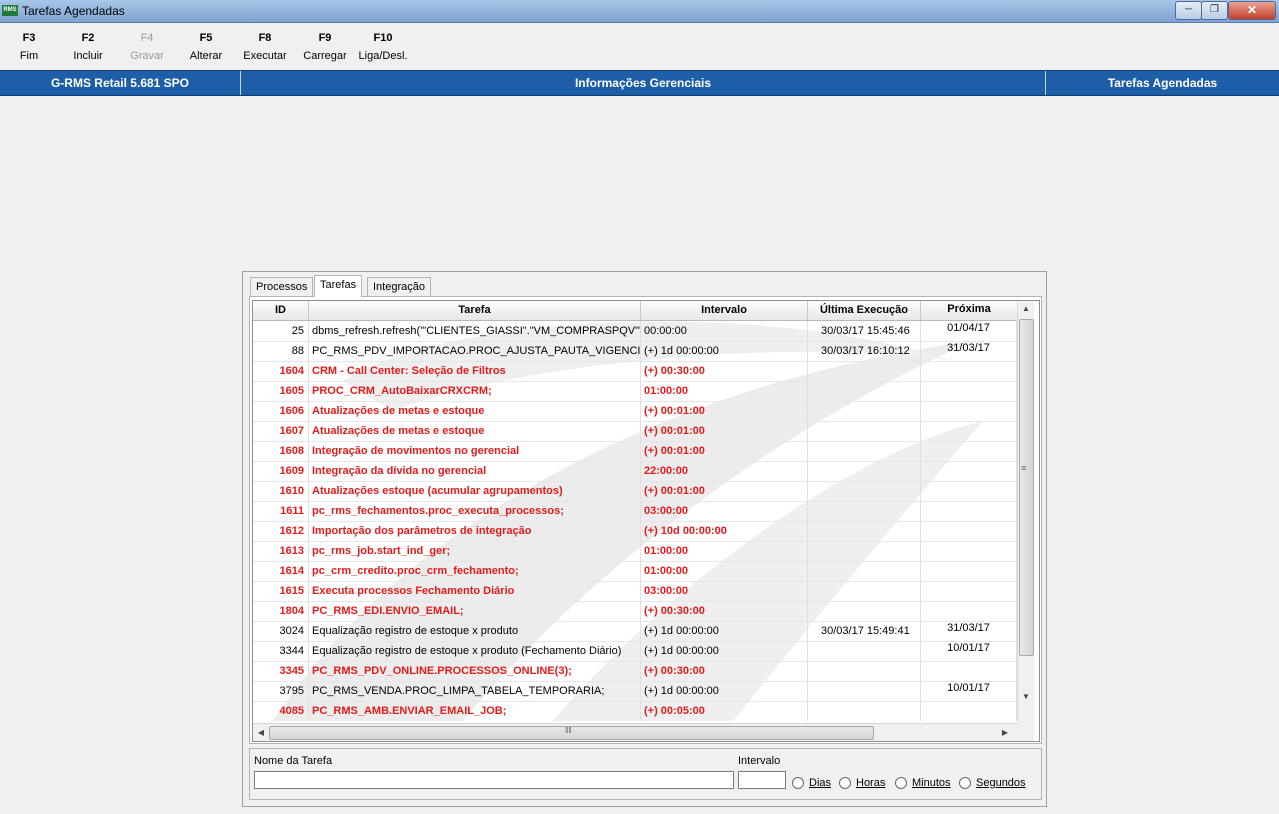  I want to click on table-row: 1613 pc_rms_job.start_ind_ger; 01:00:00, so click(635, 551).